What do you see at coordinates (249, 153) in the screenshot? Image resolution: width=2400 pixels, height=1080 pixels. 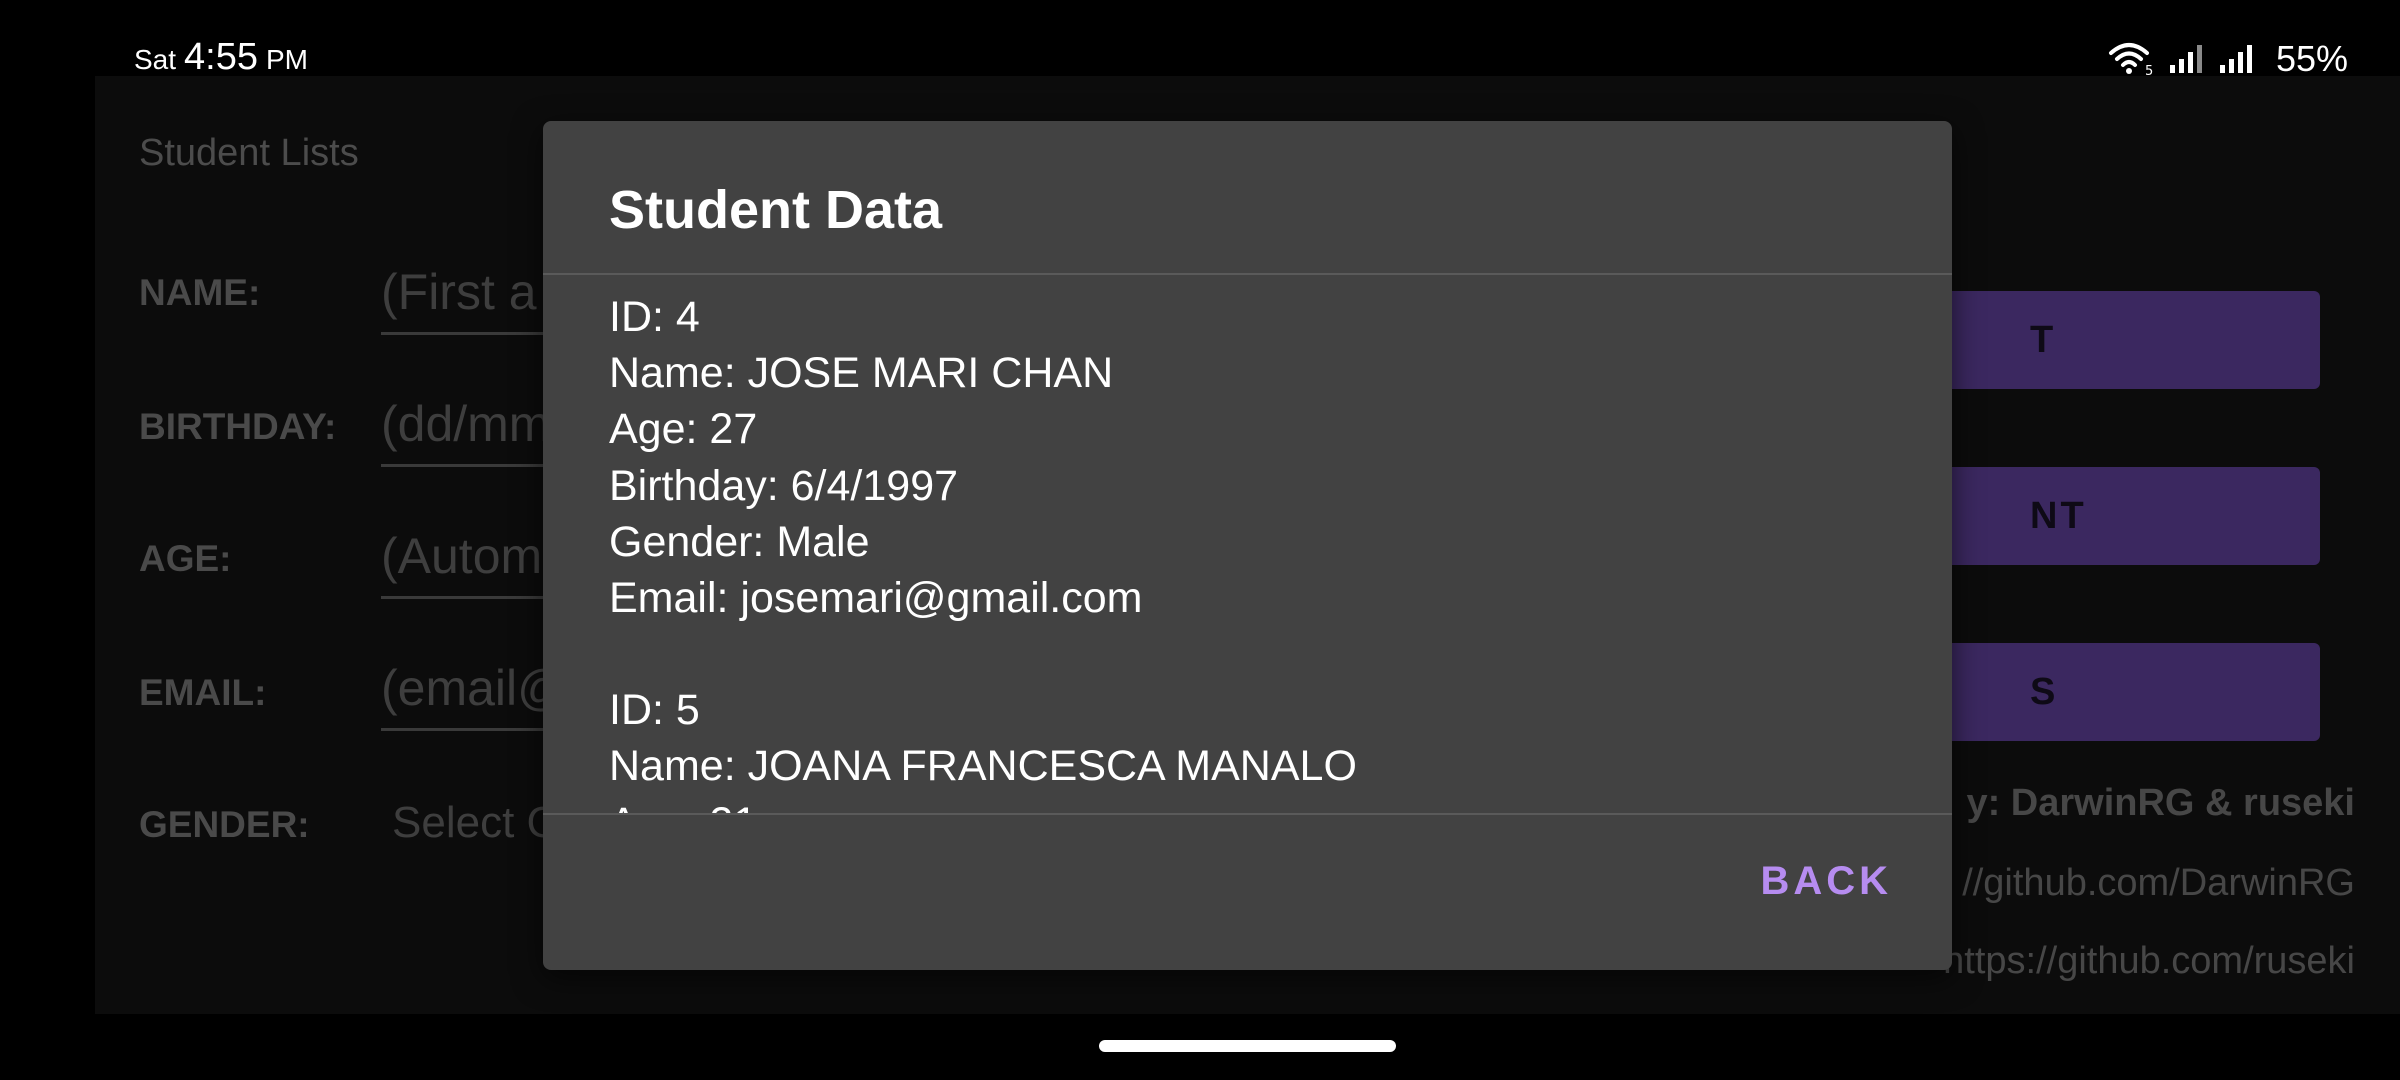 I see `app-title: Student Lists` at bounding box center [249, 153].